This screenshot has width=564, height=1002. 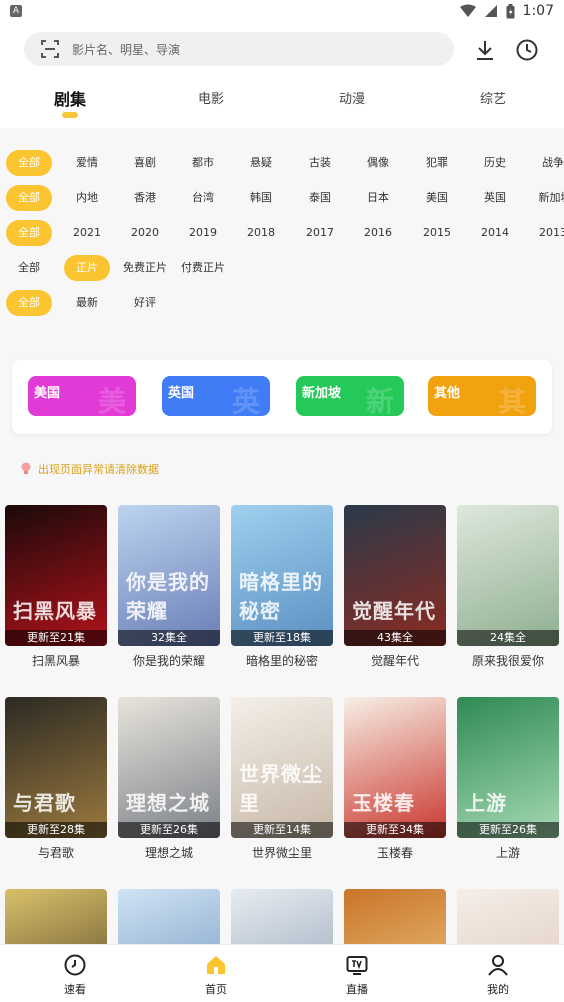 I want to click on filter-chip: 2019, so click(x=203, y=233).